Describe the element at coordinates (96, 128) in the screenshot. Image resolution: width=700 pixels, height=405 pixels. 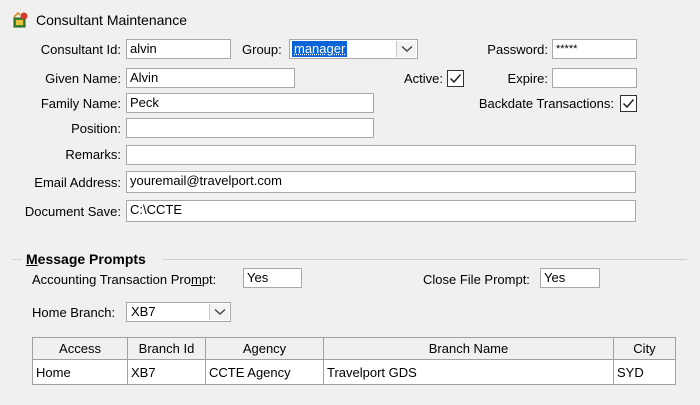
I see `position-label: Position:` at that location.